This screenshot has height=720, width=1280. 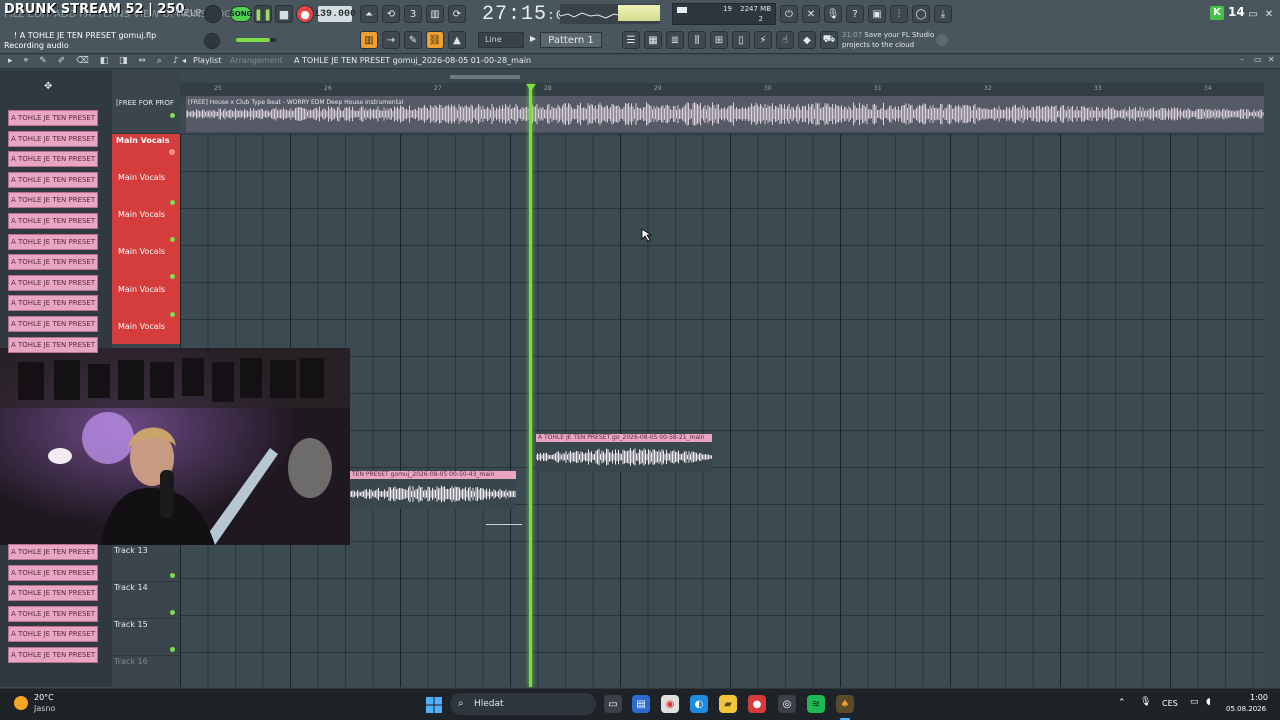 What do you see at coordinates (172, 152) in the screenshot?
I see `record-arm-icon` at bounding box center [172, 152].